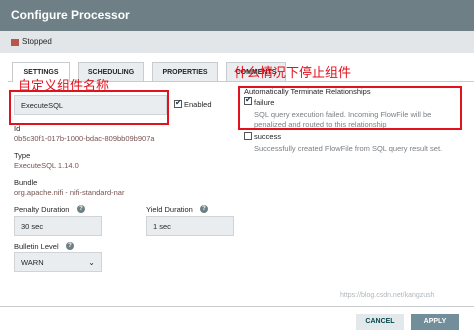 Image resolution: width=474 pixels, height=333 pixels. Describe the element at coordinates (32, 262) in the screenshot. I see `bulletin-level-value: WARN` at that location.